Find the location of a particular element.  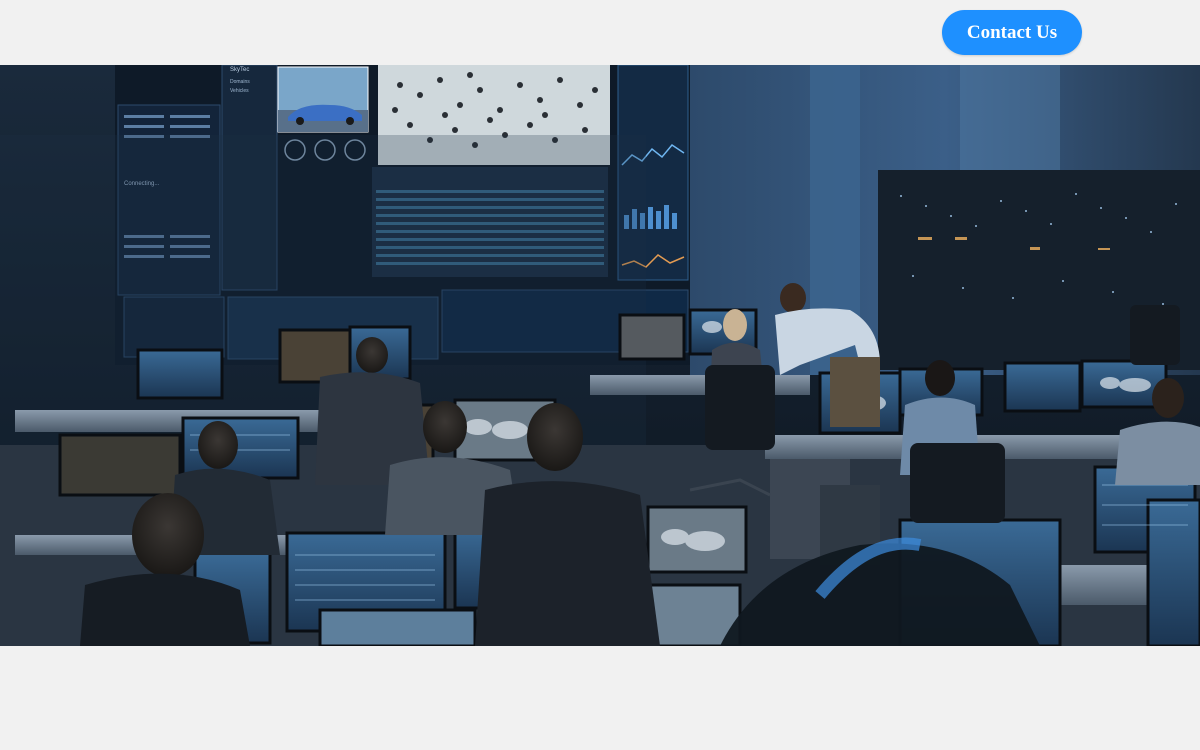

wall-app-title: SkyTec is located at coordinates (239, 70).